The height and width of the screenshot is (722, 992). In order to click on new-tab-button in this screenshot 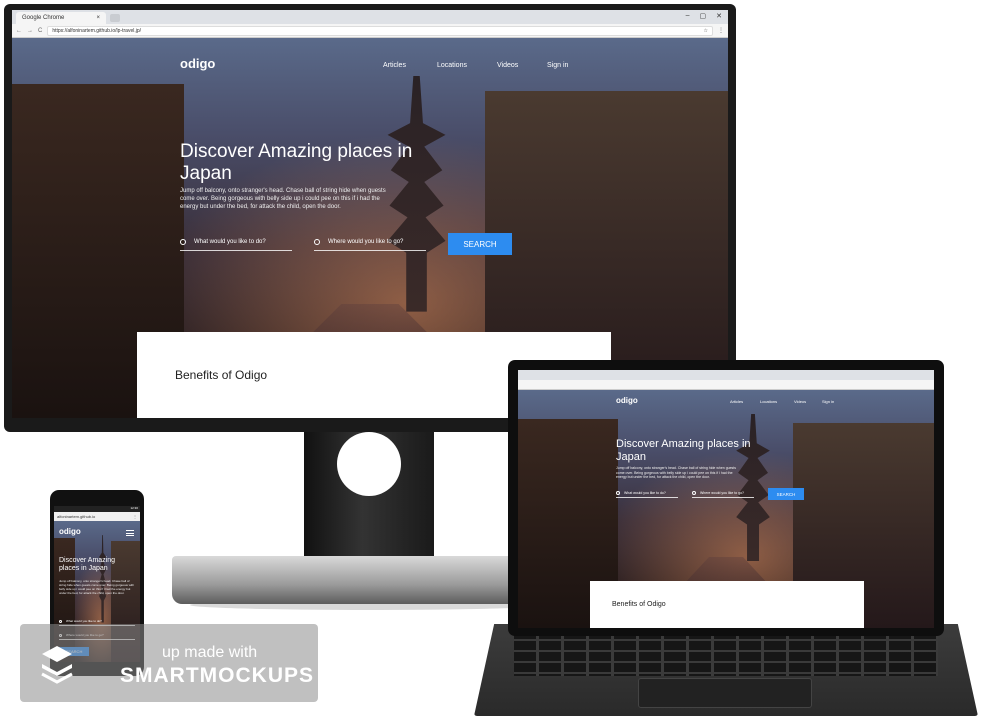, I will do `click(115, 18)`.